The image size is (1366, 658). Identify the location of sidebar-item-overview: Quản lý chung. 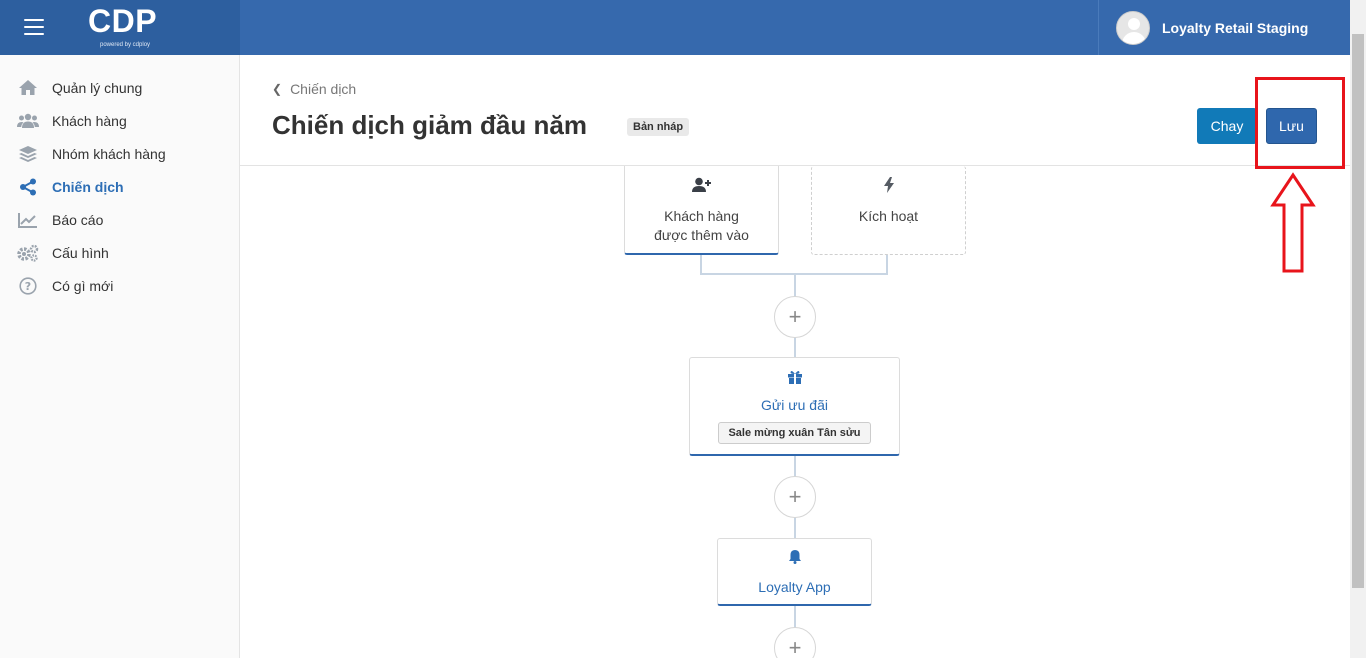
(119, 87).